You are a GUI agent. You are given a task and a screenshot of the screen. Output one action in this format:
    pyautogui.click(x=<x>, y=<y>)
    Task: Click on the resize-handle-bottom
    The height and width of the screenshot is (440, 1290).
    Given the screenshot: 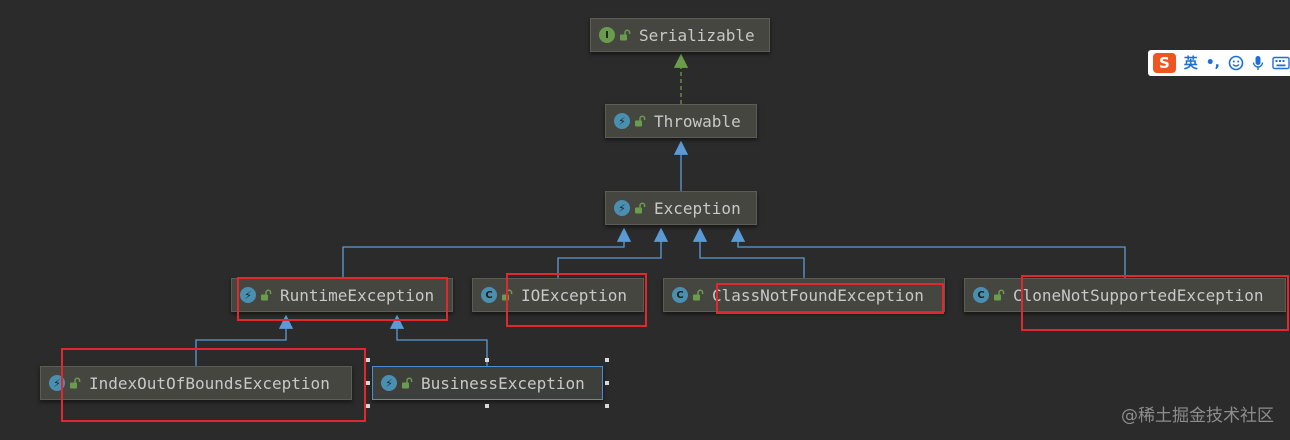 What is the action you would take?
    pyautogui.click(x=487, y=406)
    